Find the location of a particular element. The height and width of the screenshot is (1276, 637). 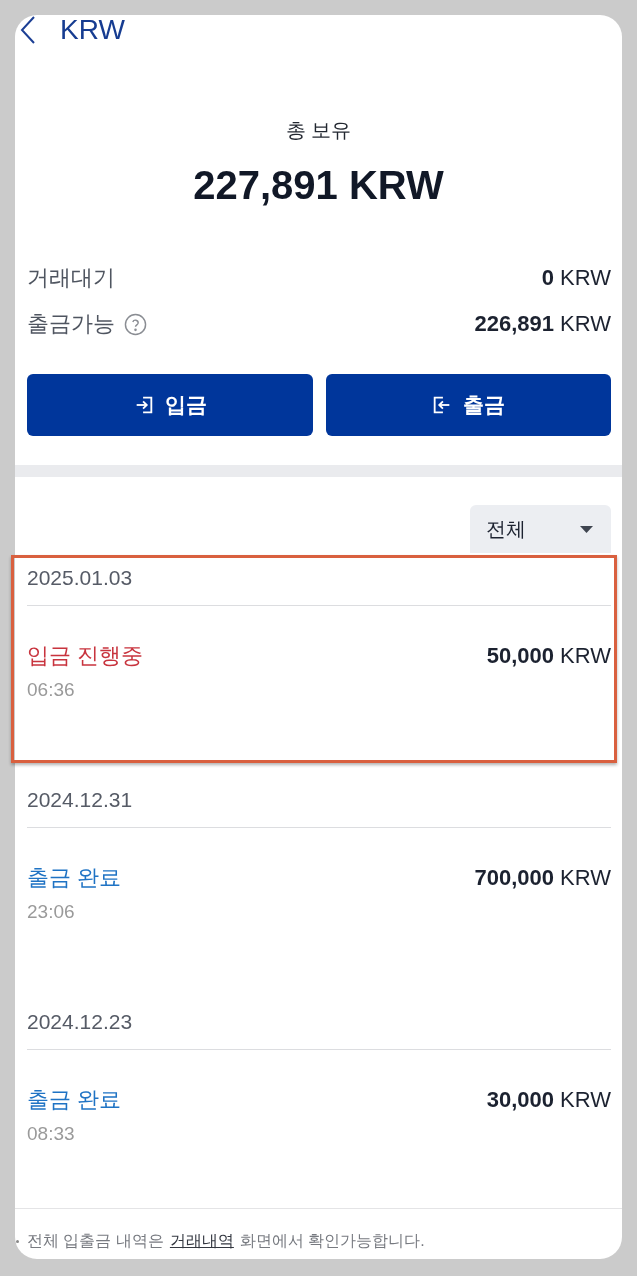

date-label: 2024.12.23 is located at coordinates (80, 1021).